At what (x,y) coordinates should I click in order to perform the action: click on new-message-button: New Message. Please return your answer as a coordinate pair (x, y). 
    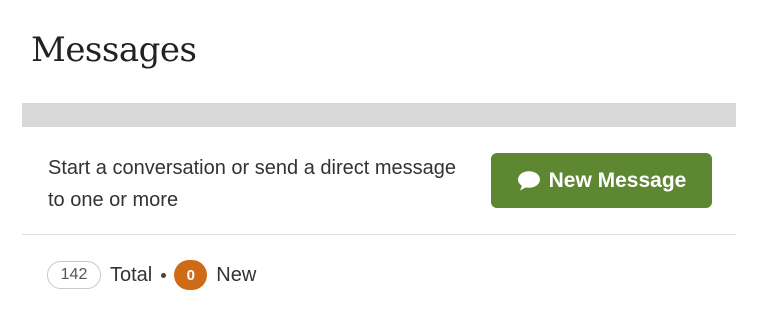
    Looking at the image, I should click on (601, 180).